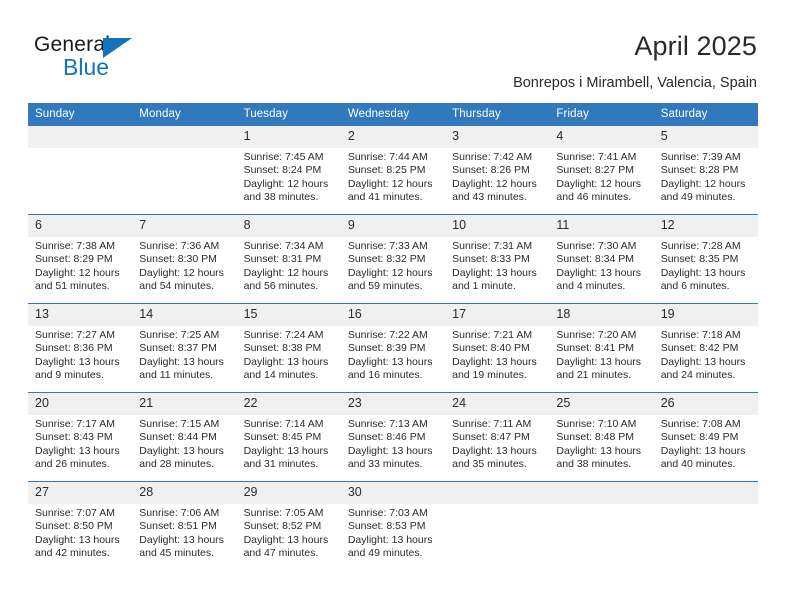  I want to click on sunset-text: Sunset: 8:41 PM, so click(595, 348).